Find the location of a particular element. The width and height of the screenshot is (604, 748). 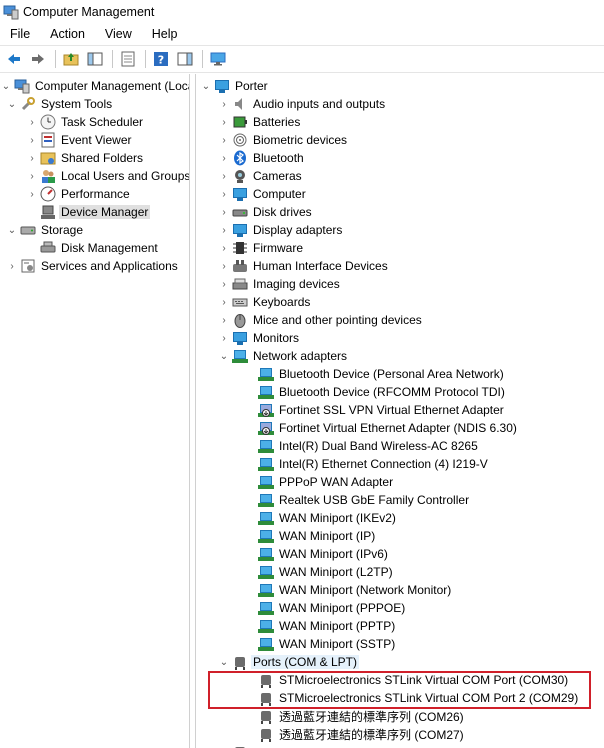

device-item: WAN Miniport (SSTP) is located at coordinates (326, 644).